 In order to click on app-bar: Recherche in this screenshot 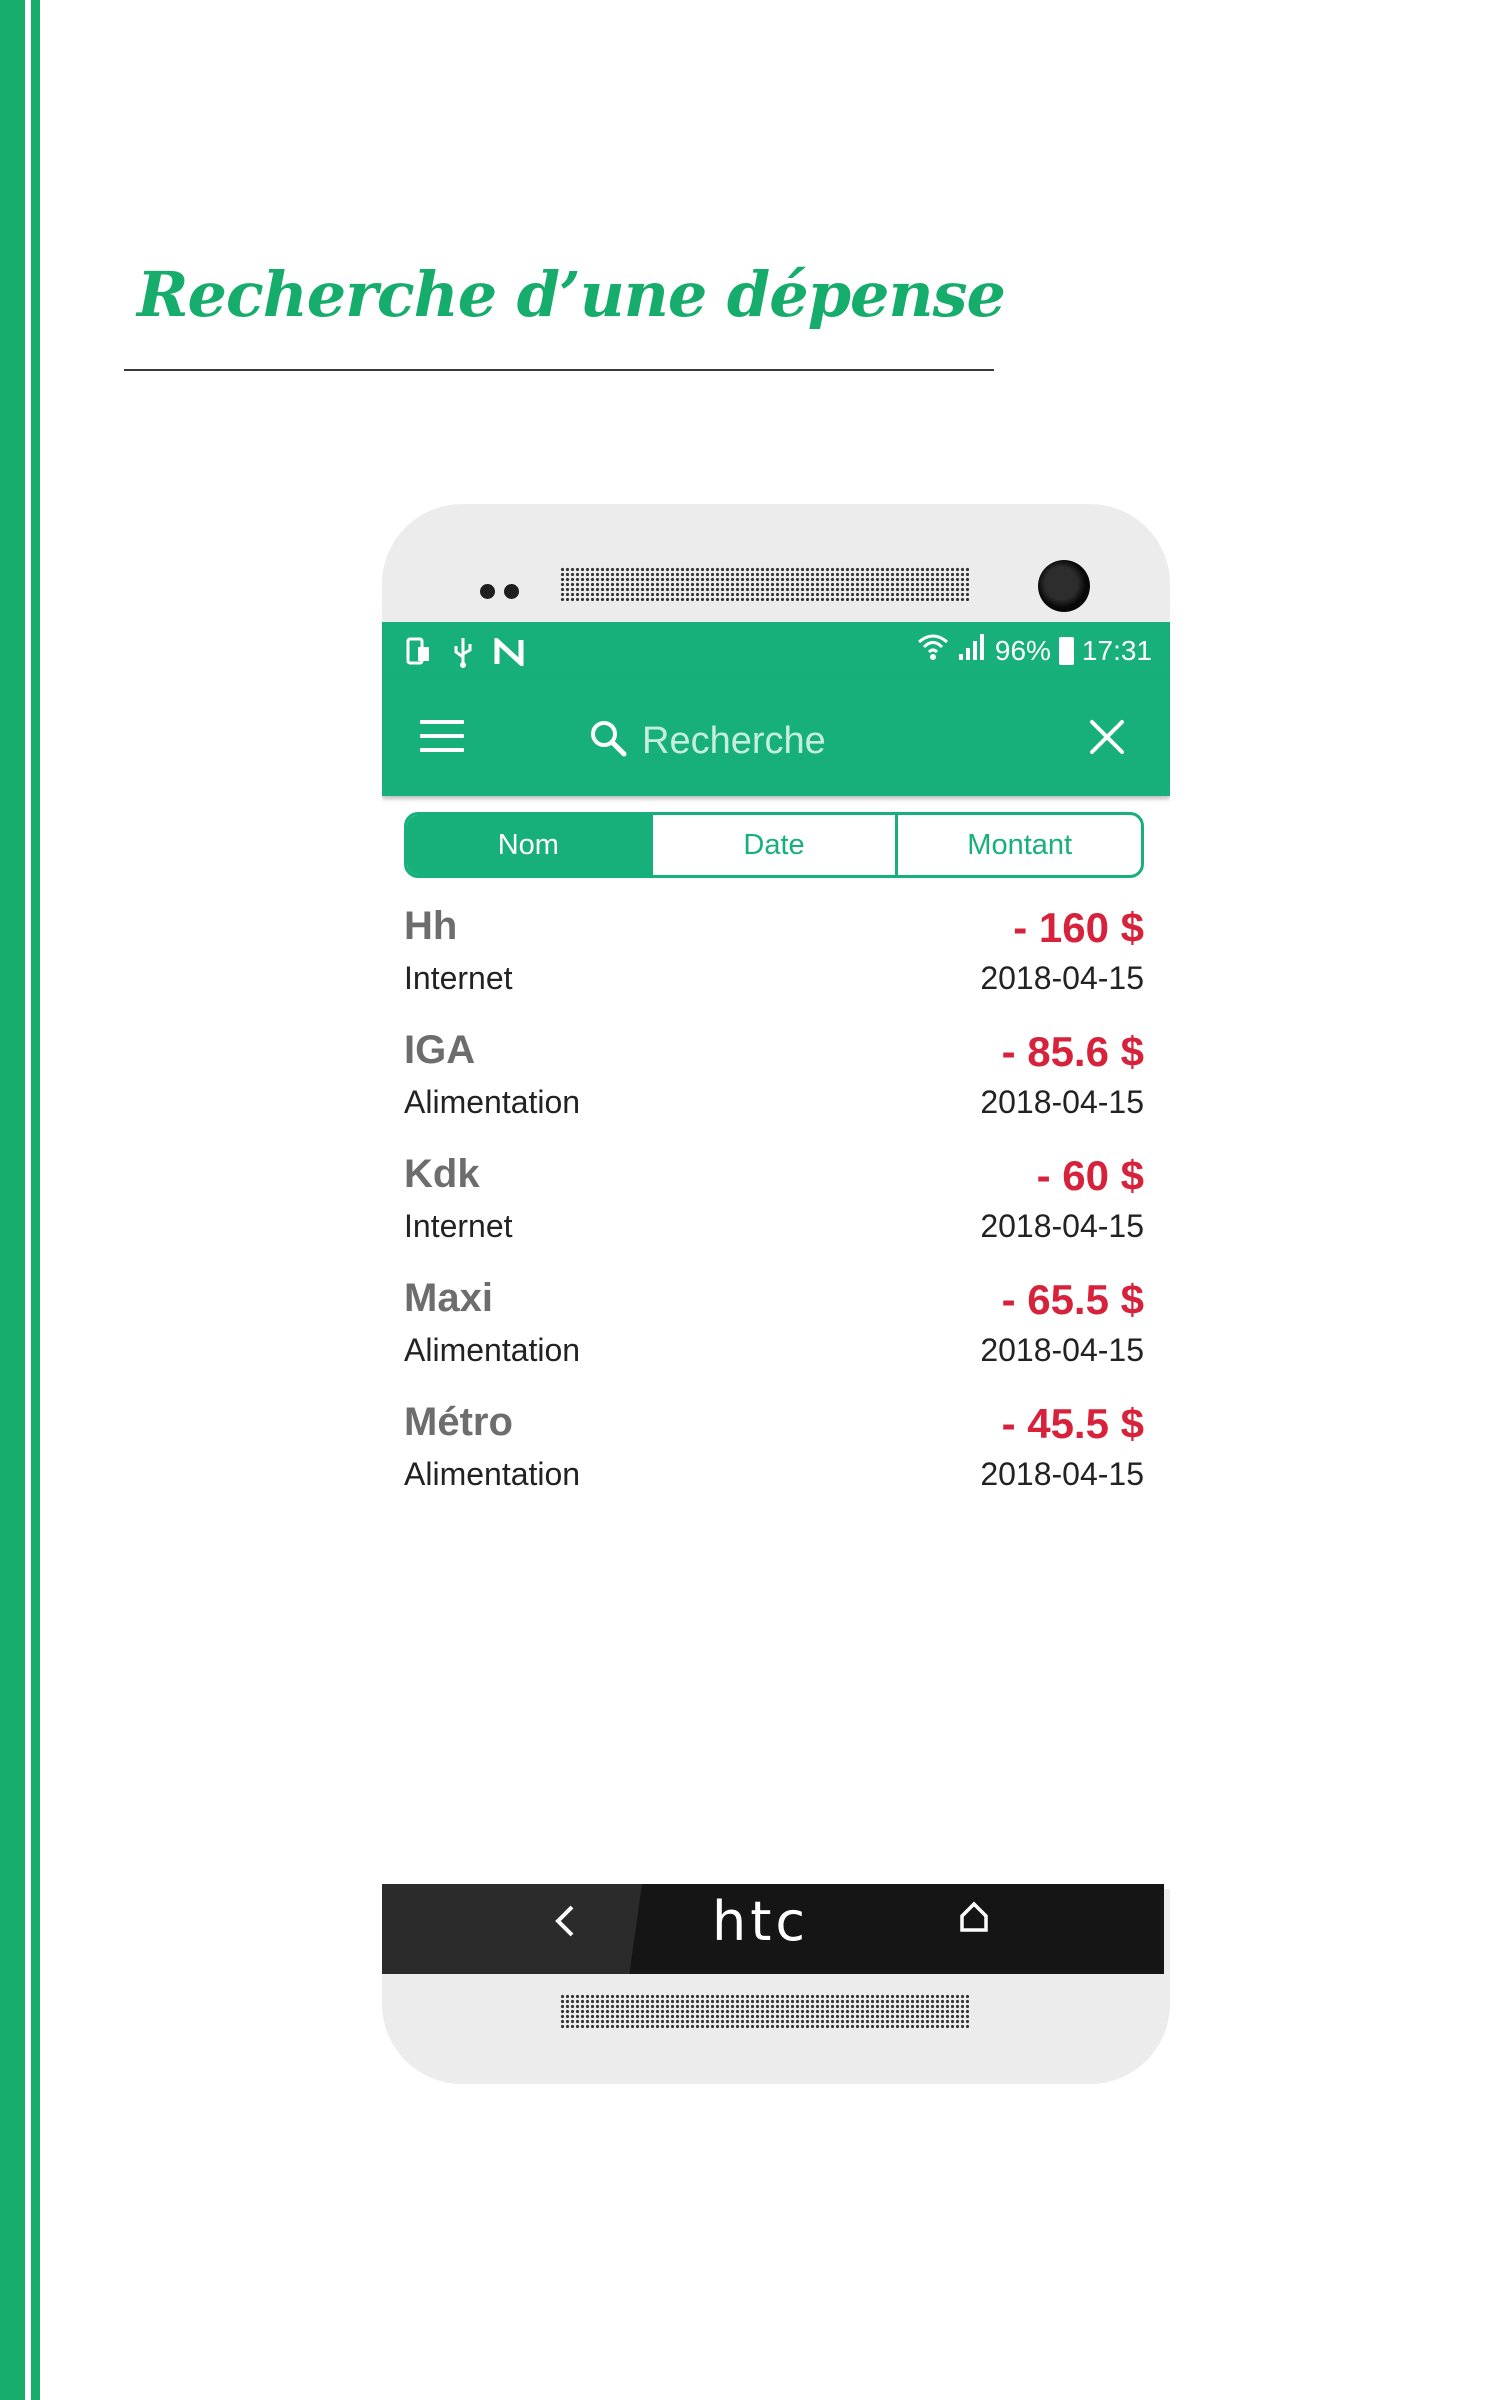, I will do `click(776, 737)`.